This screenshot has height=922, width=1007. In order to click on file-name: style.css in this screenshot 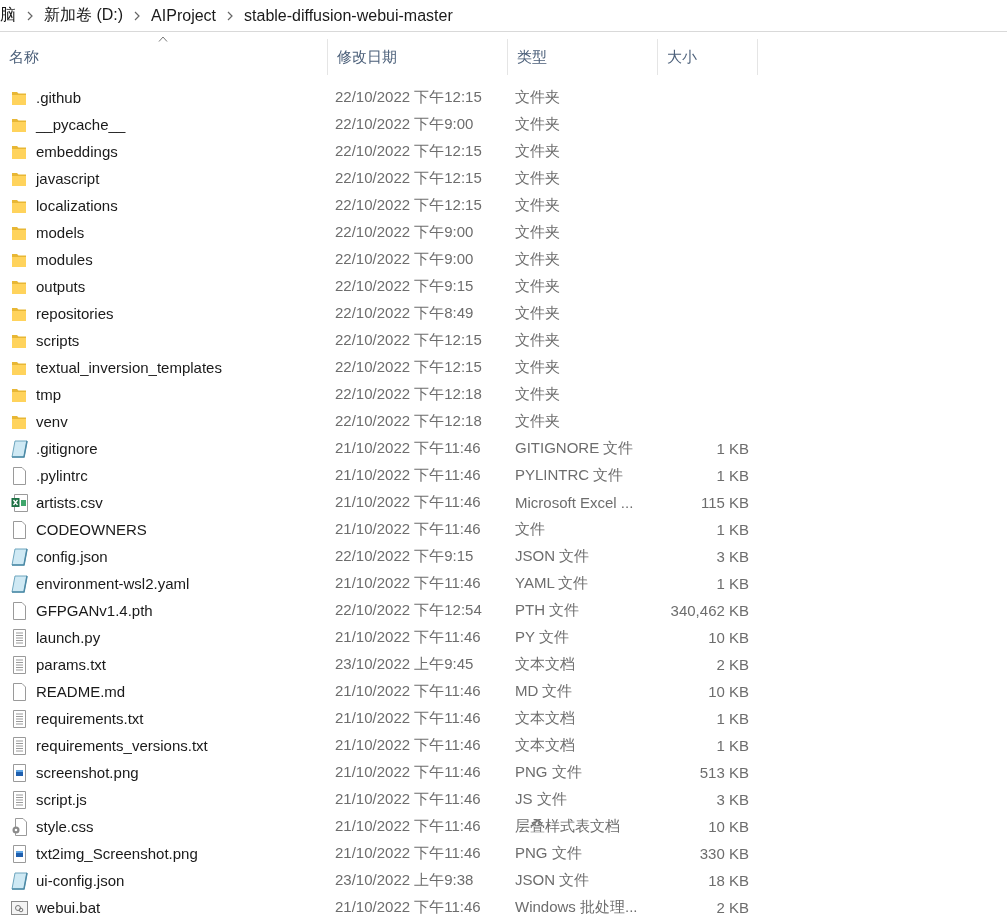, I will do `click(65, 826)`.